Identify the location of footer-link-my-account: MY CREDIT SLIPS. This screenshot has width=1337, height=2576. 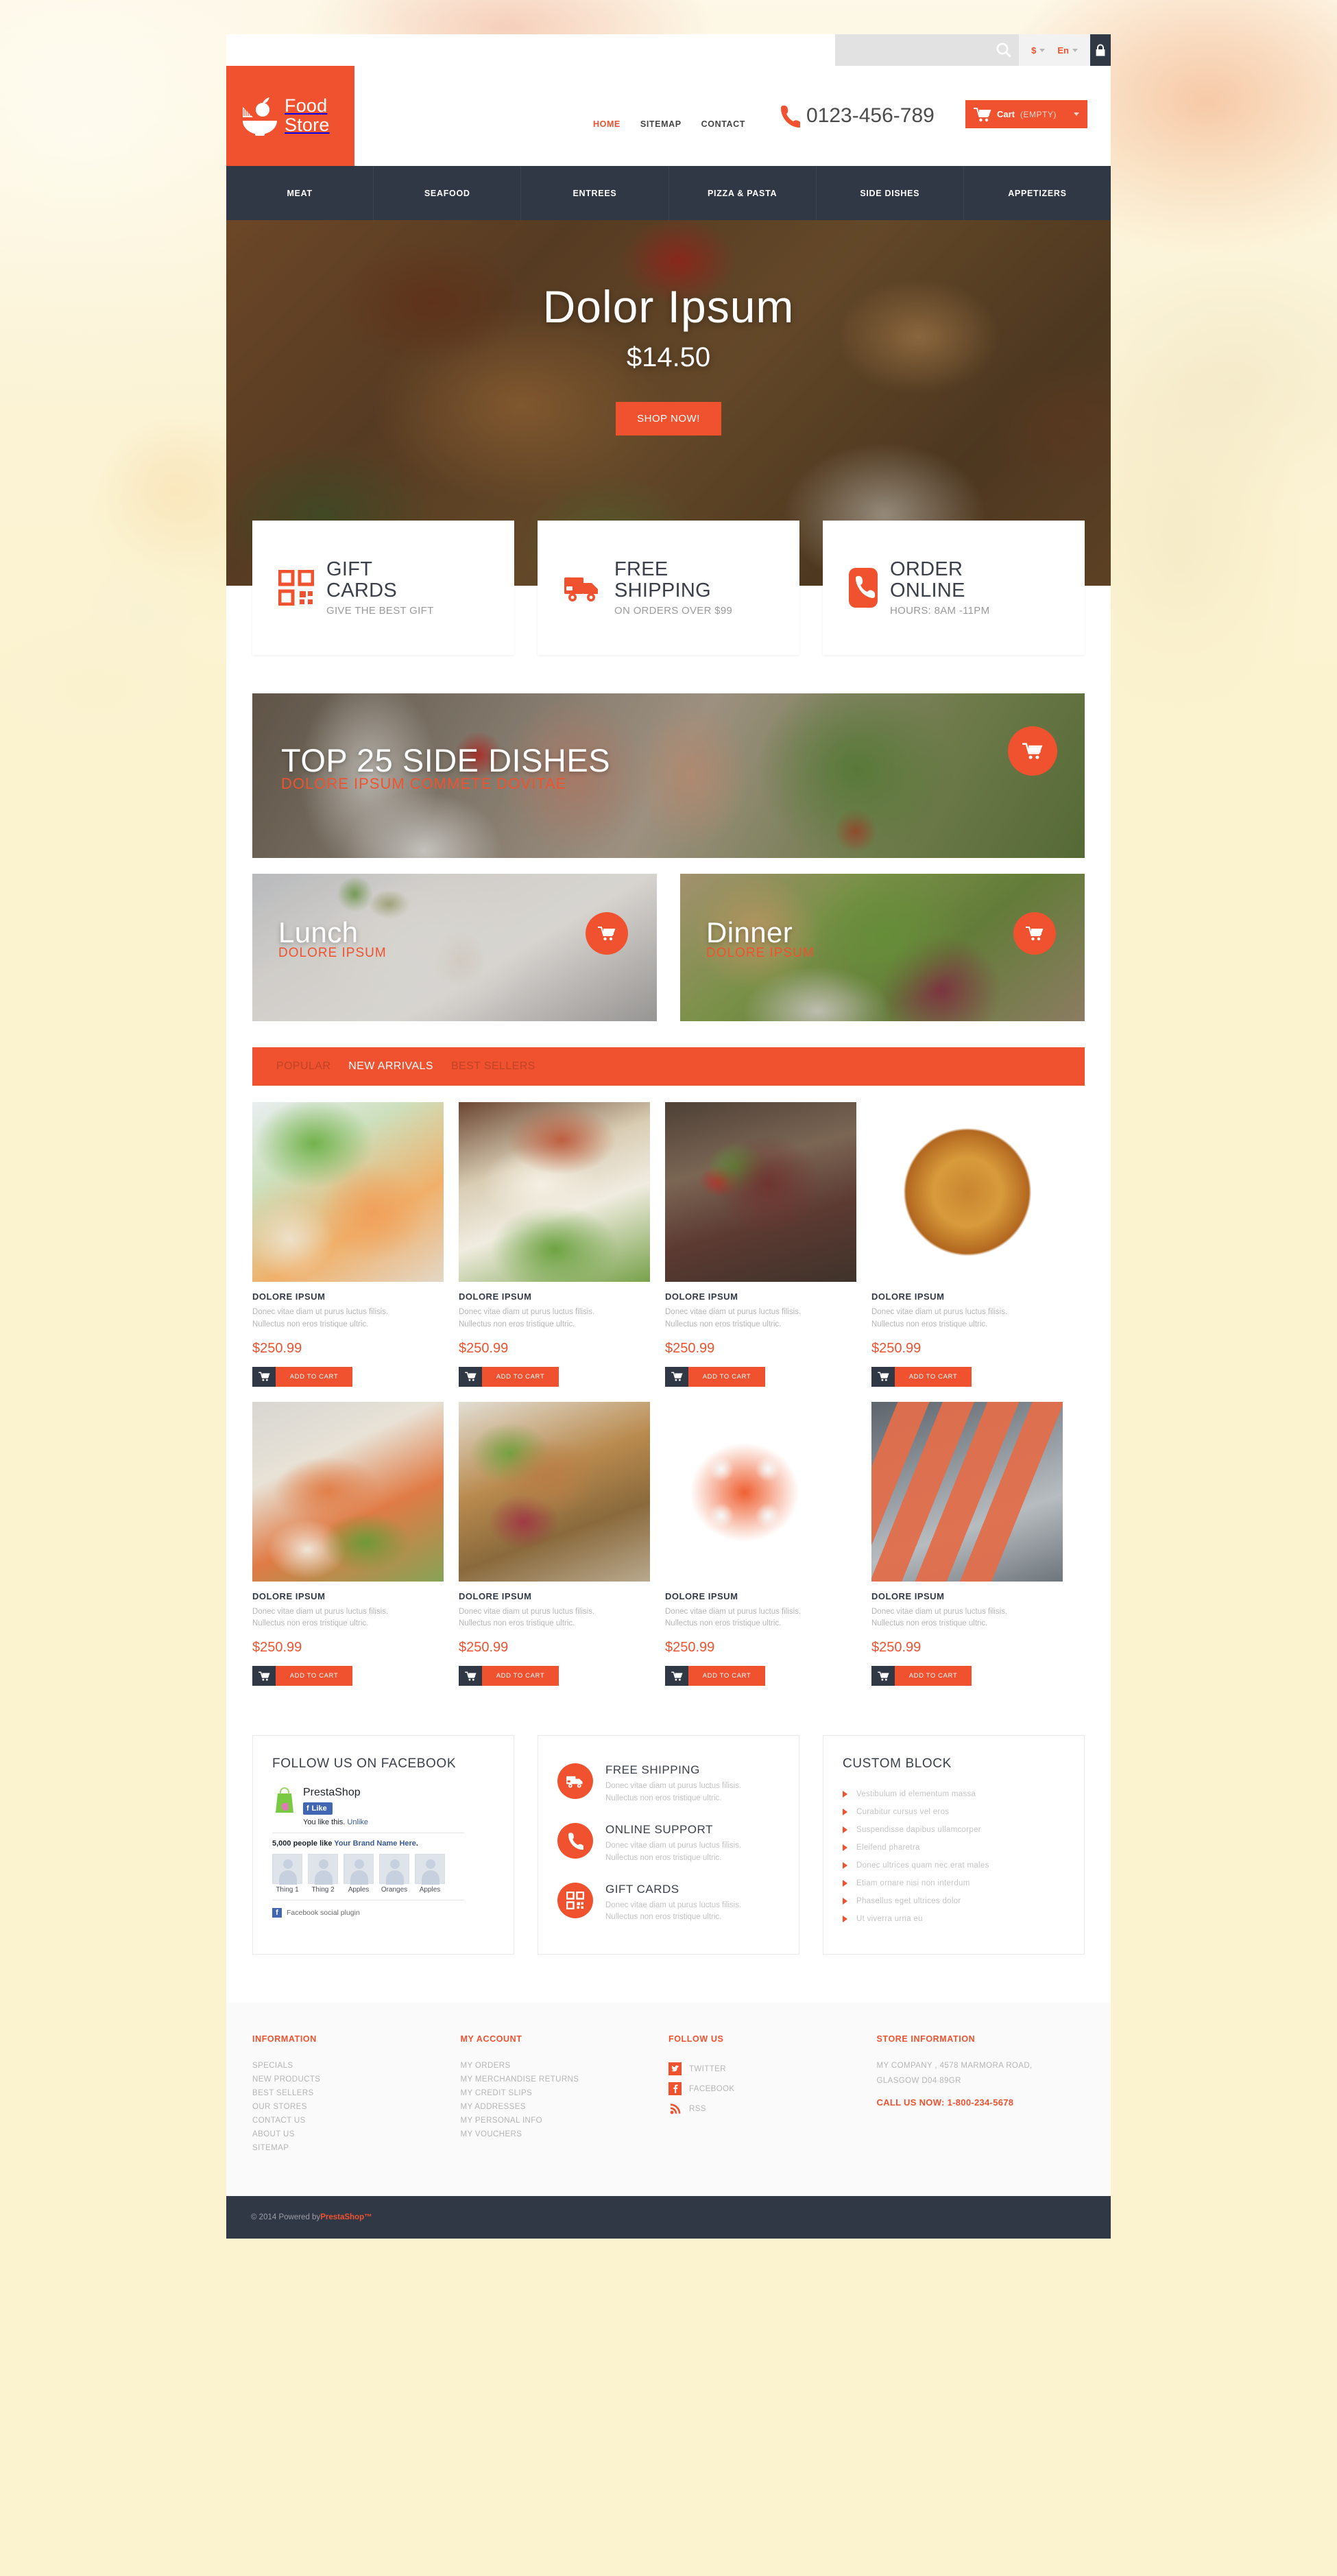
(565, 2093).